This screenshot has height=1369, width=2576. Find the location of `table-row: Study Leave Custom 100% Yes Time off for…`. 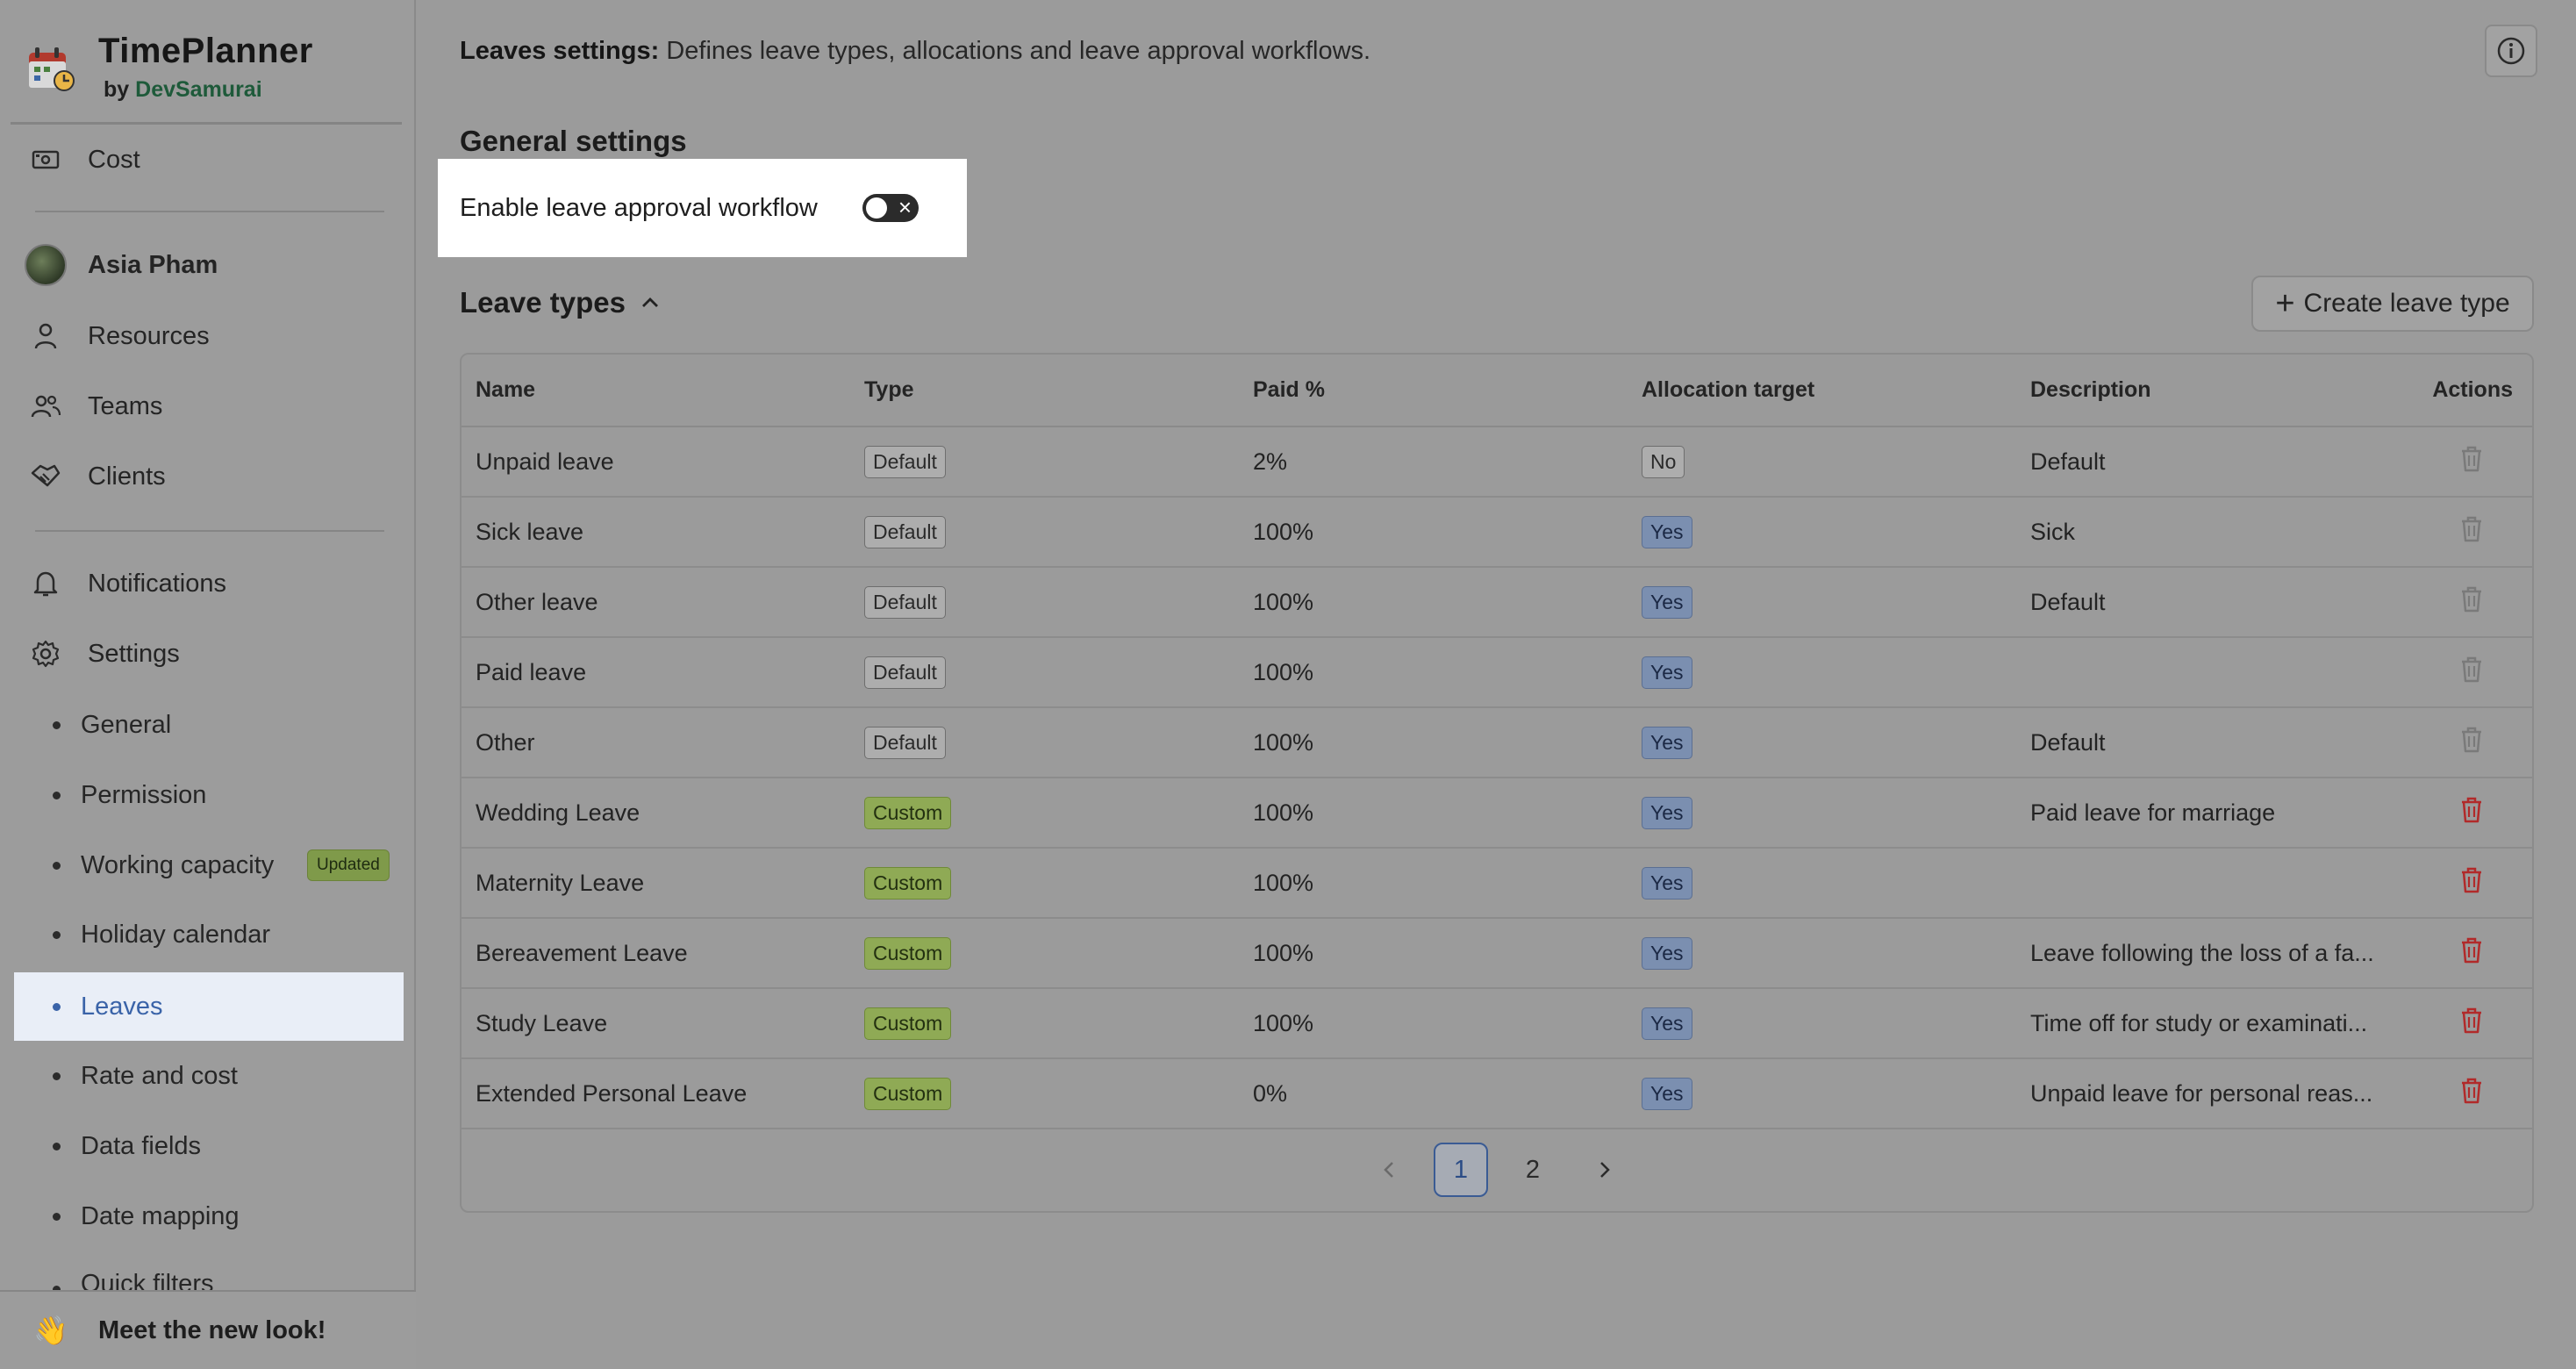

table-row: Study Leave Custom 100% Yes Time off for… is located at coordinates (1497, 1023).